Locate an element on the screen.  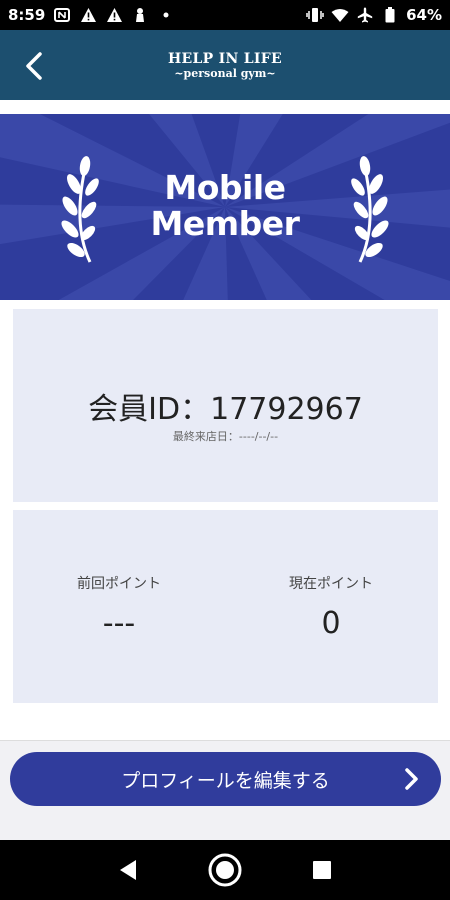
nav-recents-button is located at coordinates (322, 870).